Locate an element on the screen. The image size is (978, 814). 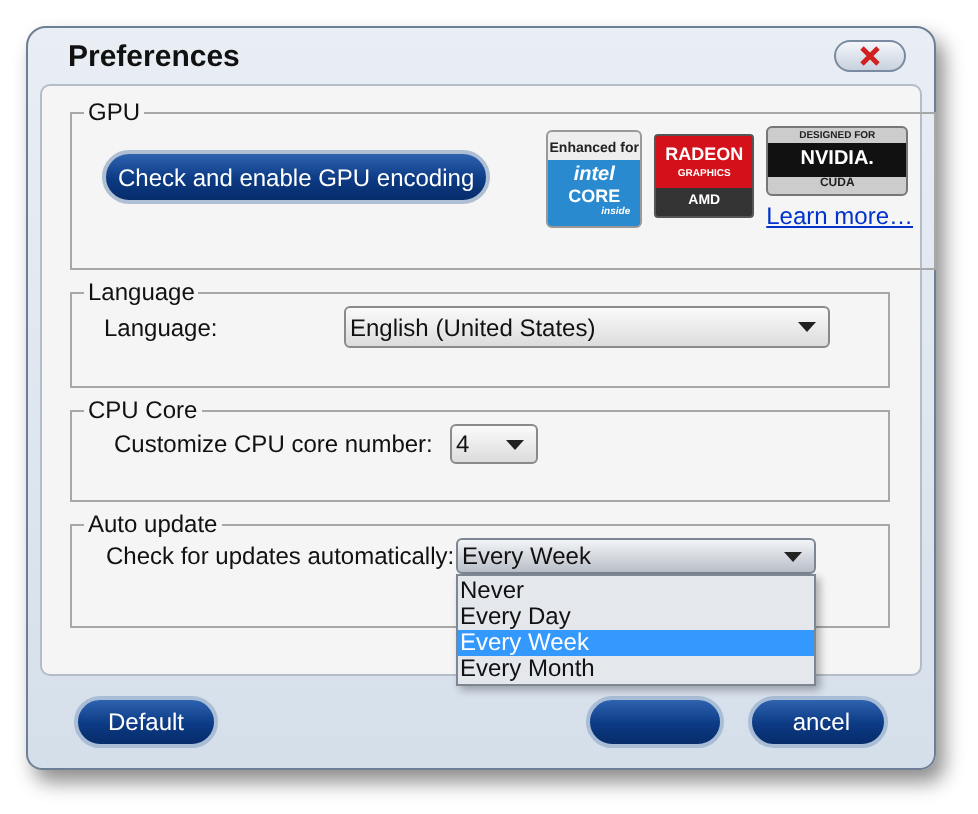
group-title: GPU is located at coordinates (114, 112).